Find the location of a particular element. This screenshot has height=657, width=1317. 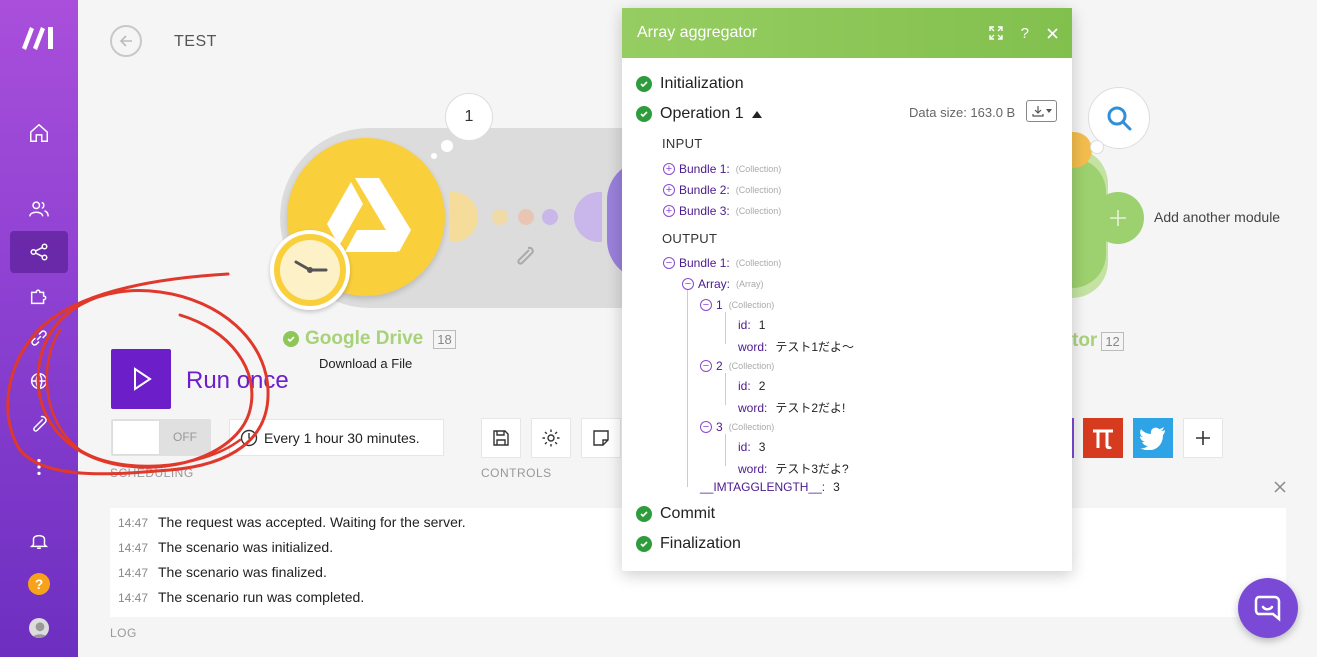

tree-node: − 3 (Collection) is located at coordinates (737, 427).